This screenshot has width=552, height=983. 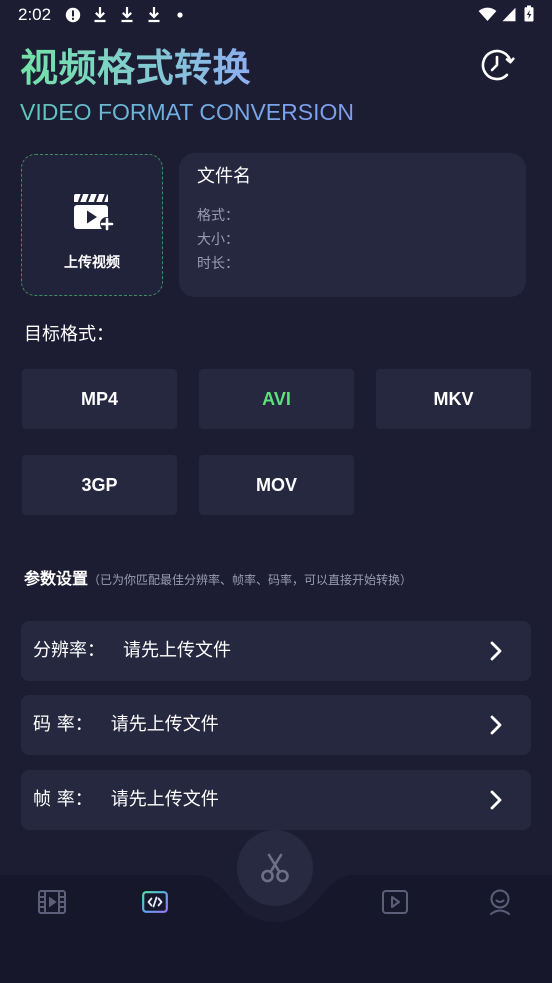 I want to click on format-option-mov: MOV, so click(x=276, y=485).